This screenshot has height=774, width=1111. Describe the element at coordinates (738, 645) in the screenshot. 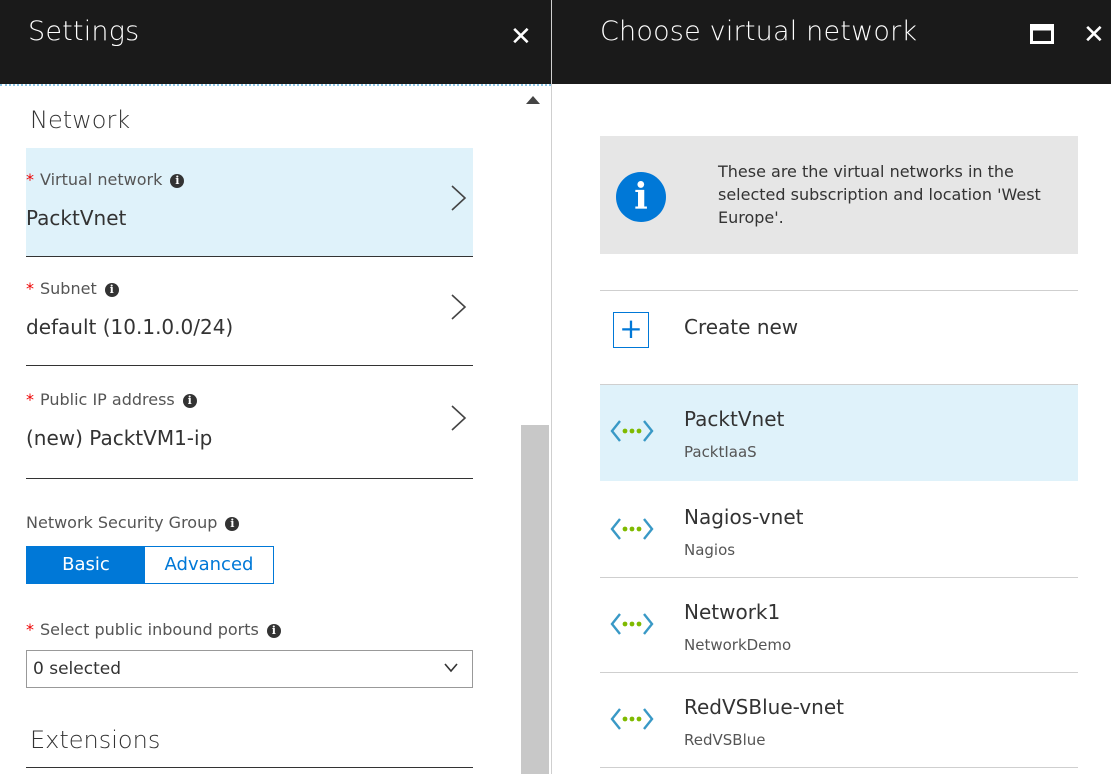

I see `vnet-resource-group: NetworkDemo` at that location.